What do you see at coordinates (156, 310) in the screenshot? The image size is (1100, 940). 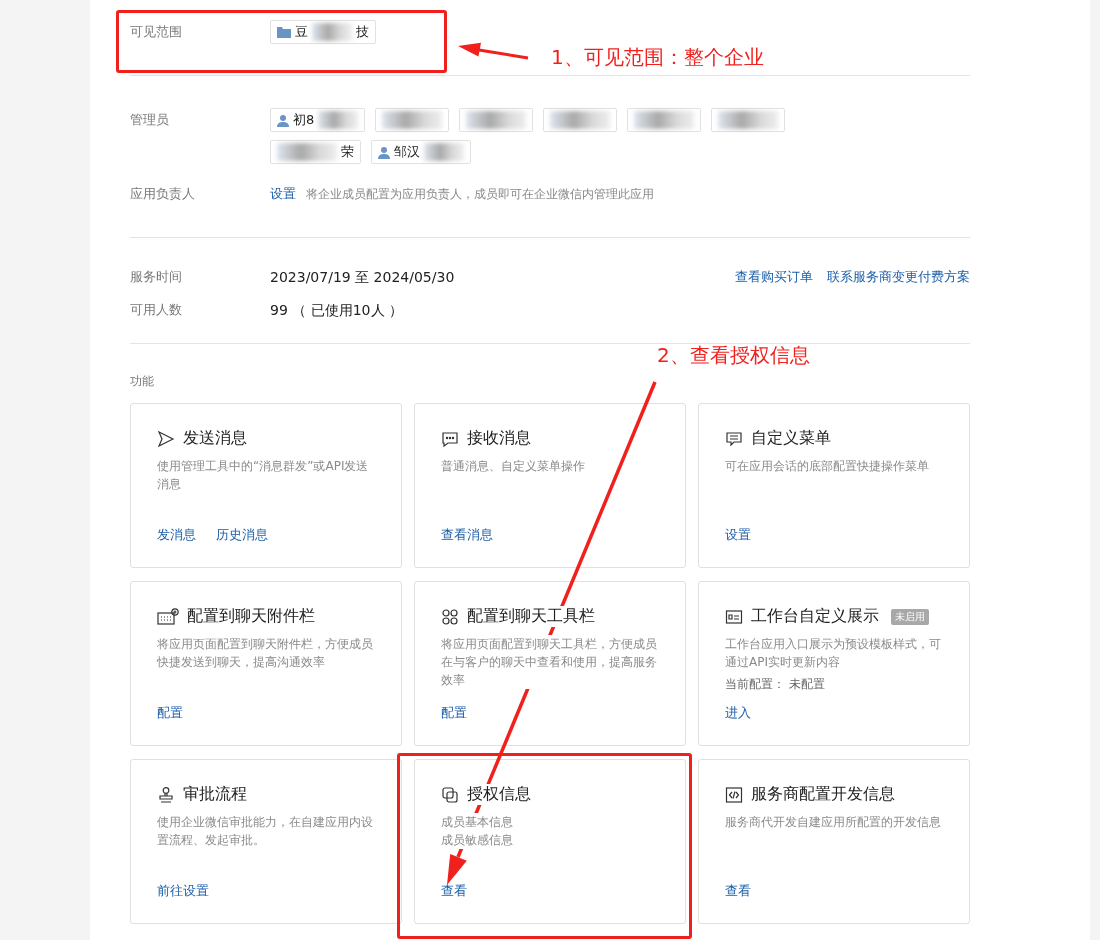 I see `field-label: 可用人数` at bounding box center [156, 310].